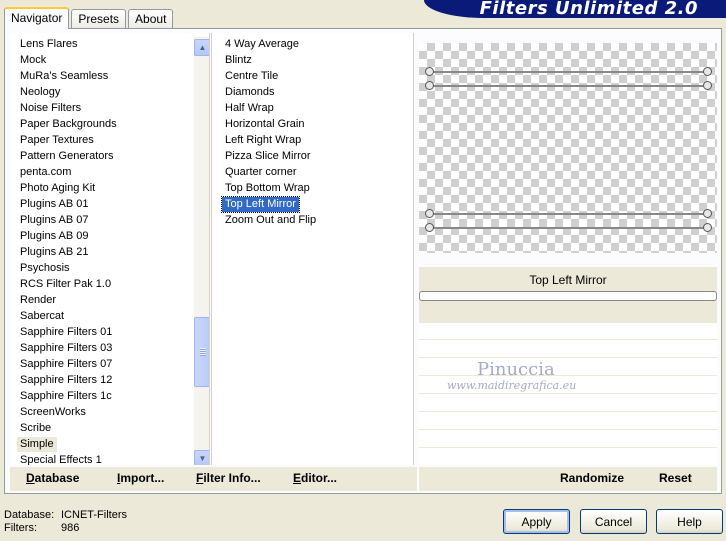 The height and width of the screenshot is (541, 726). I want to click on category-item: Paper Textures, so click(57, 140).